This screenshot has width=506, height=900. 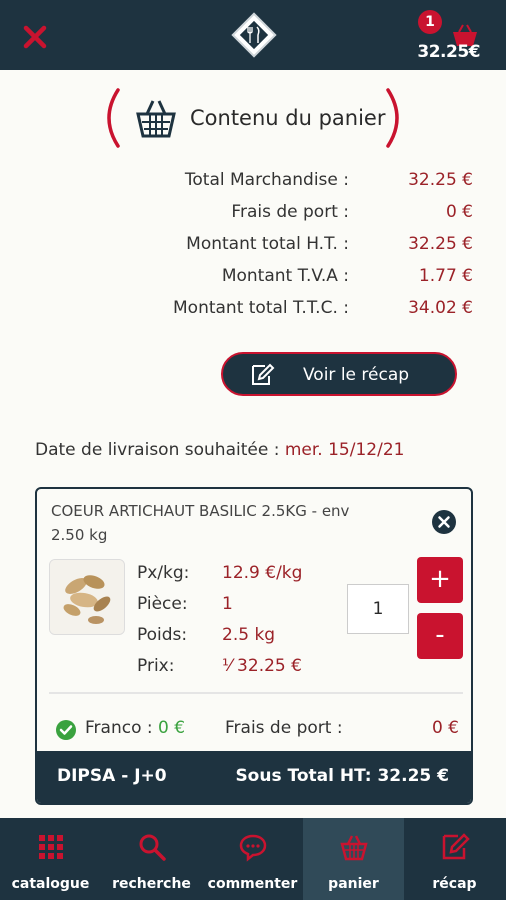 I want to click on franco-label: Franco : 0 €, so click(x=135, y=728).